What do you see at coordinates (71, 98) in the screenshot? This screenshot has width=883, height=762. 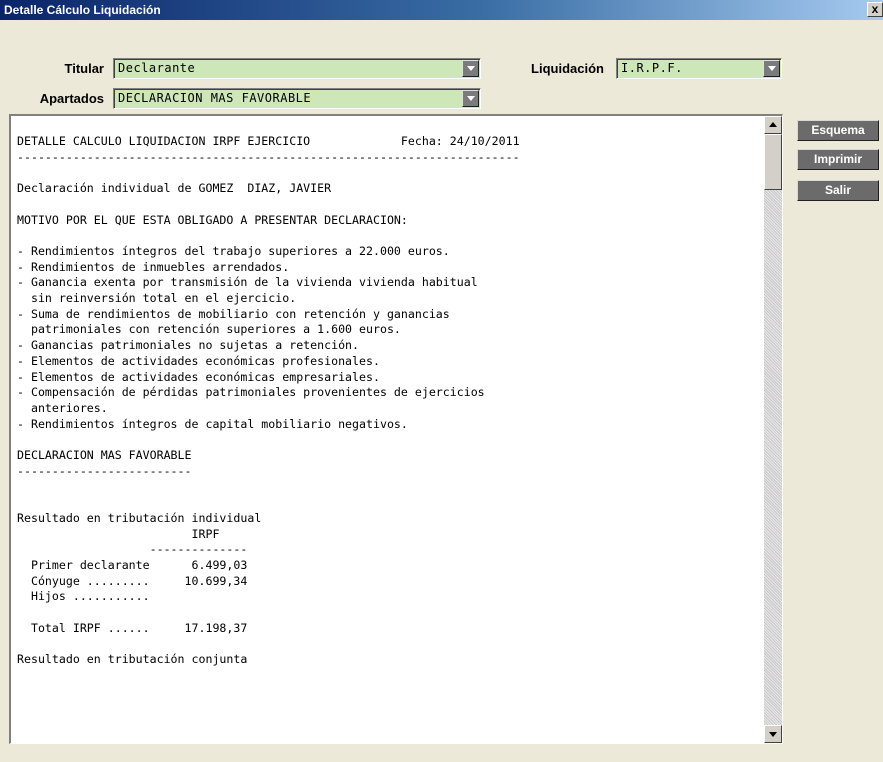 I see `apartados-label: Apartados` at bounding box center [71, 98].